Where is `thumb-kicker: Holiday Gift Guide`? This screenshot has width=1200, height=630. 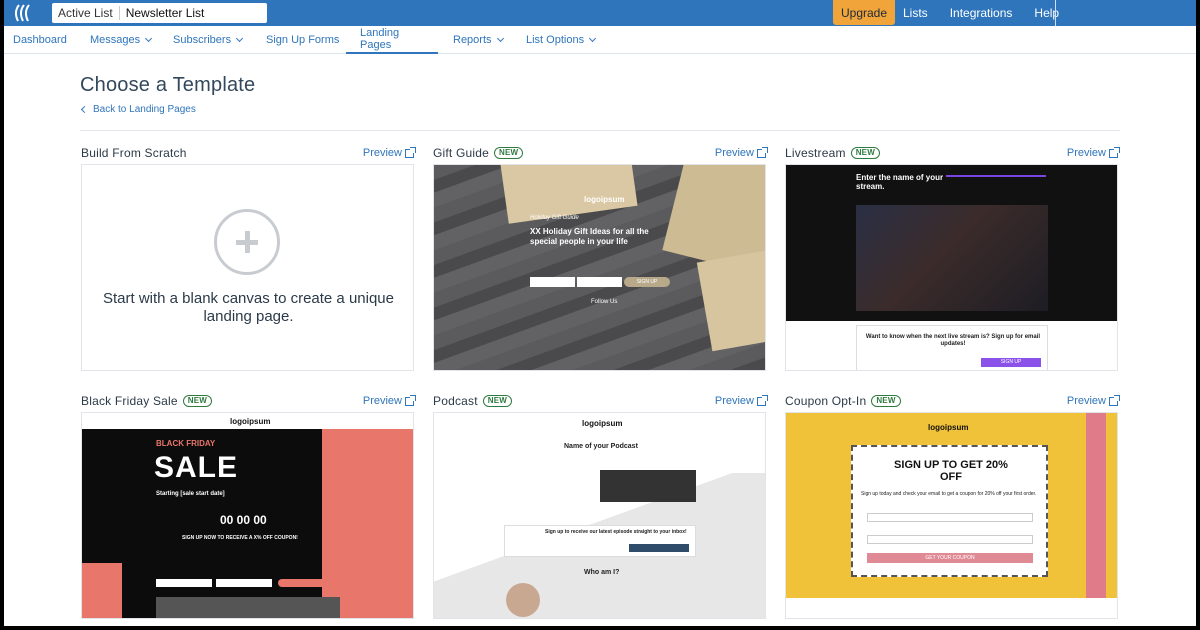
thumb-kicker: Holiday Gift Guide is located at coordinates (554, 218).